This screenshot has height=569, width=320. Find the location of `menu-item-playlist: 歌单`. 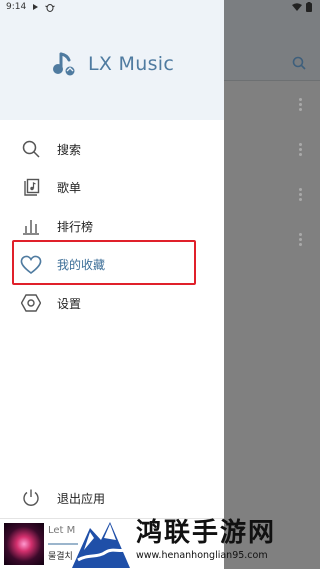

menu-item-playlist: 歌单 is located at coordinates (112, 188).